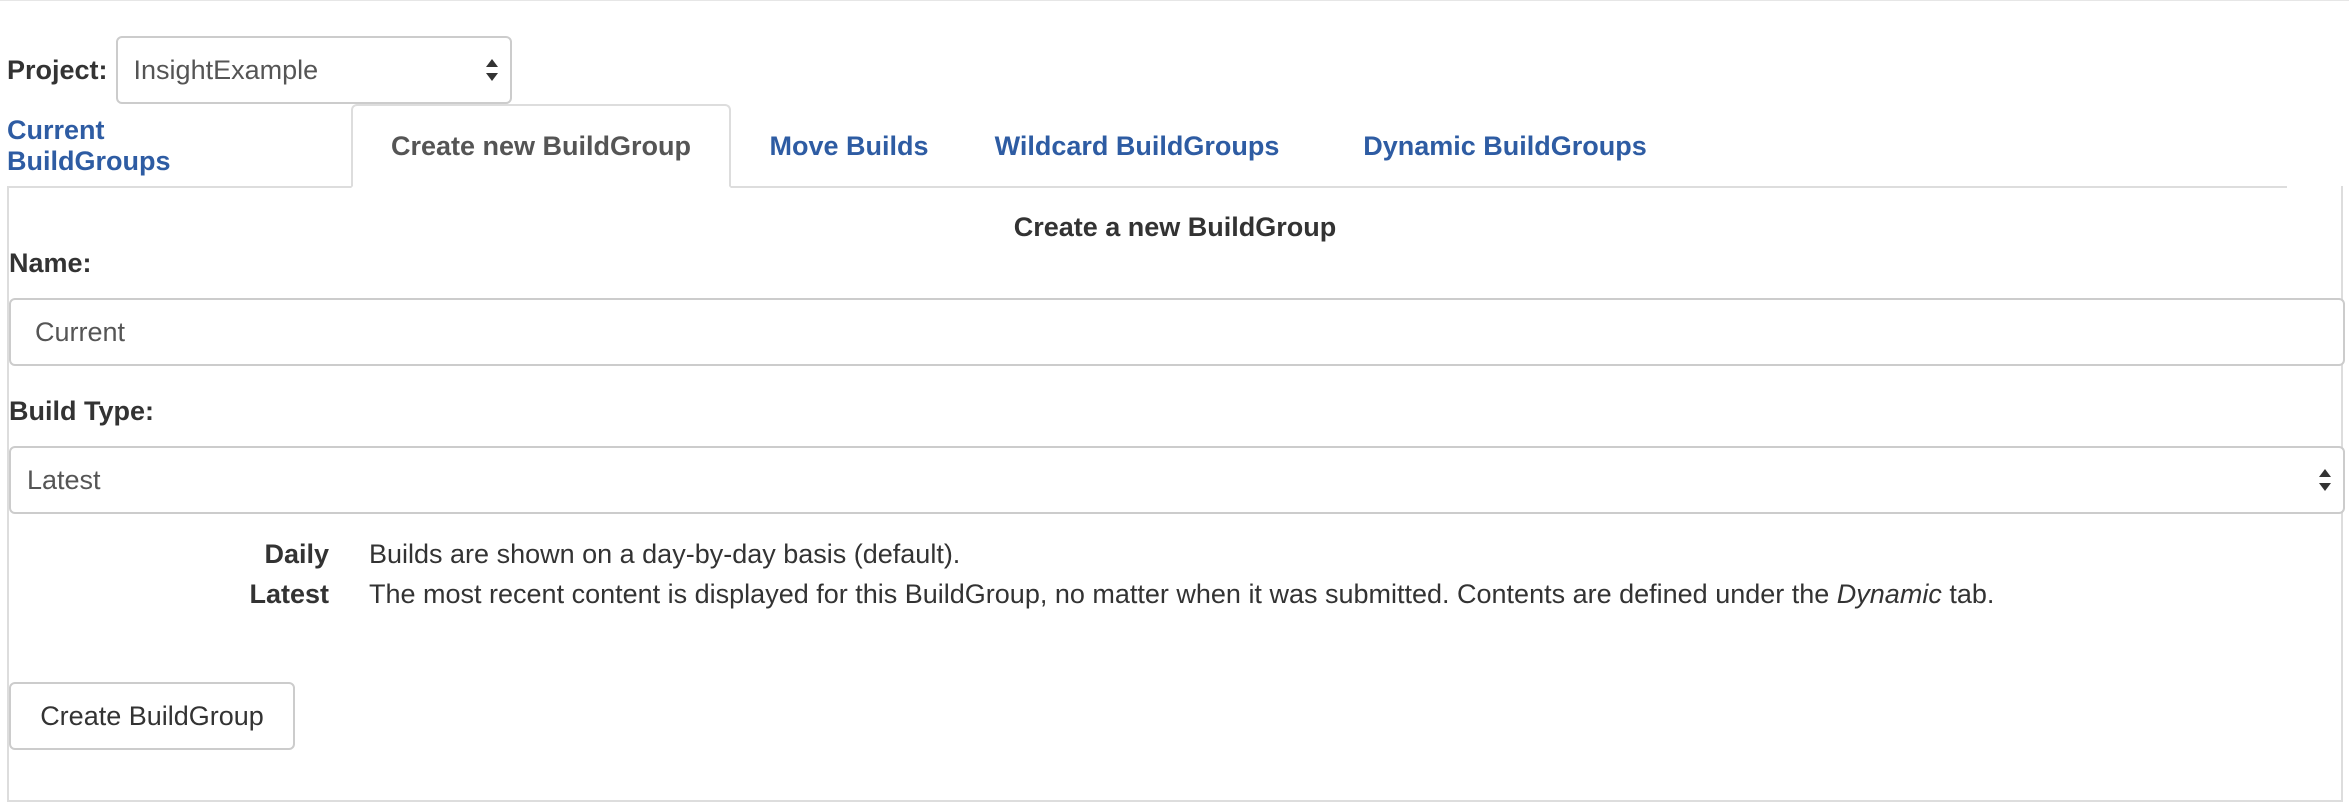  I want to click on project-selector-row: Project: InsightExample, so click(259, 70).